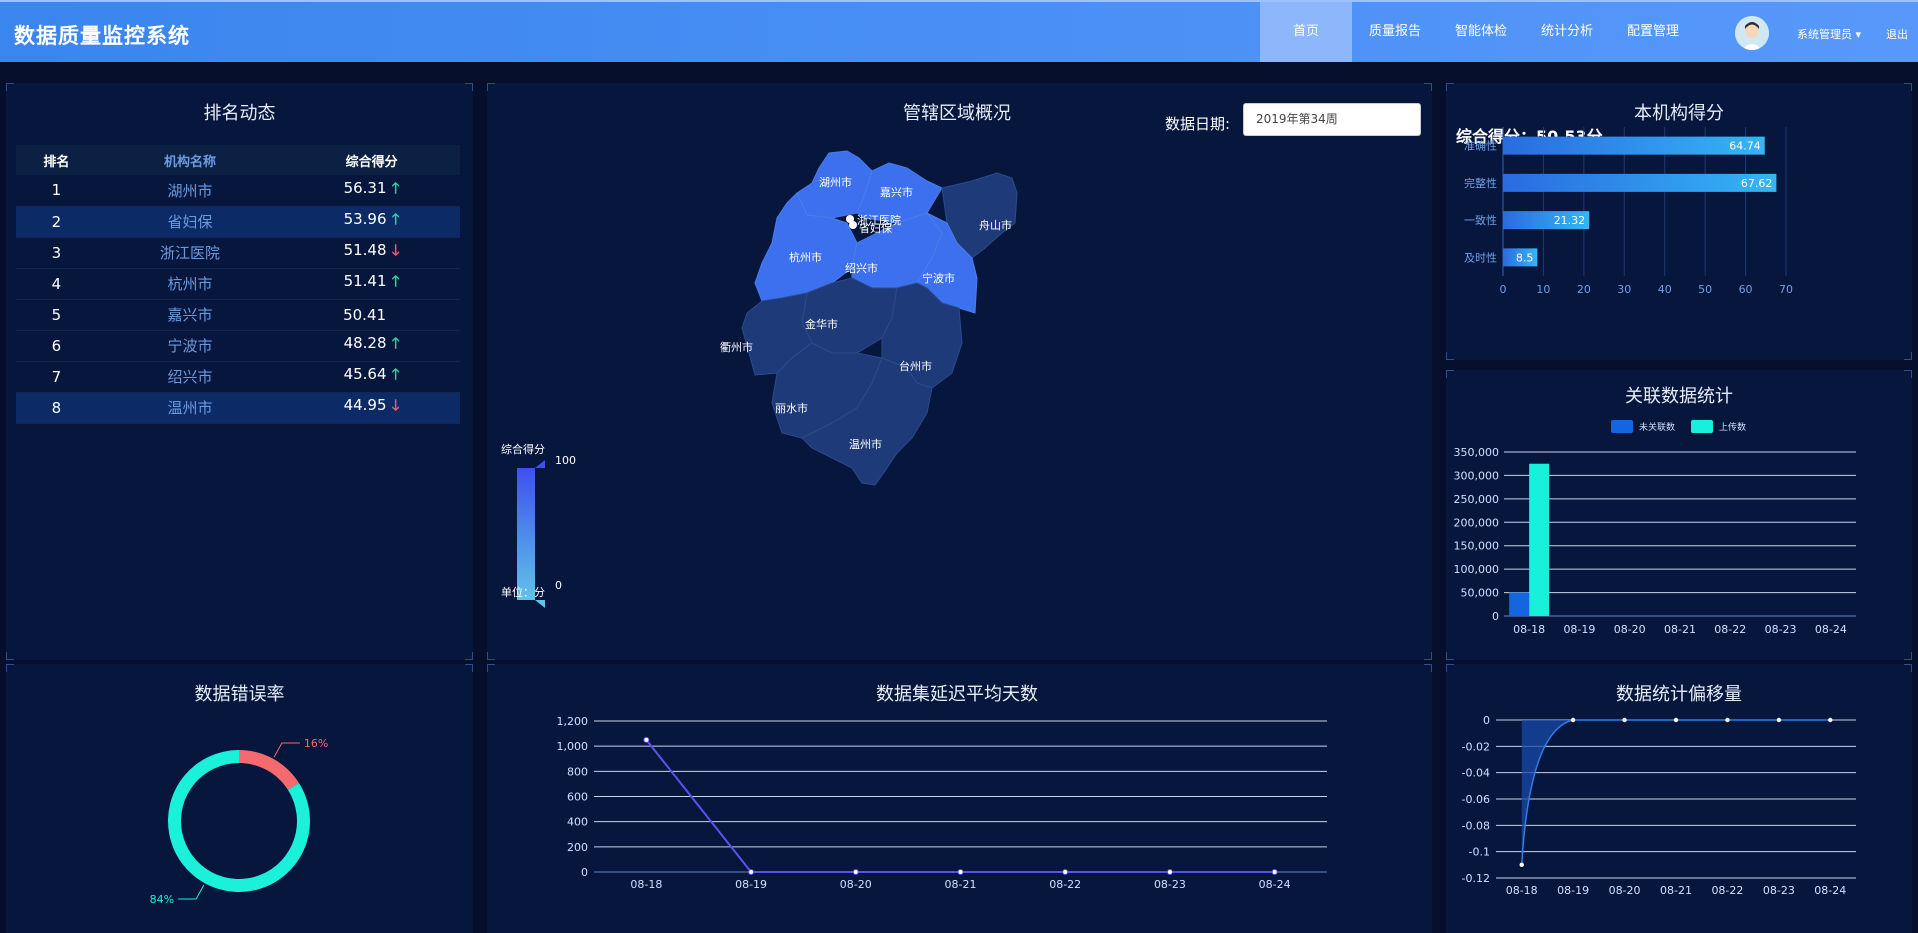  Describe the element at coordinates (190, 284) in the screenshot. I see `org-name-cell: 杭州市` at that location.